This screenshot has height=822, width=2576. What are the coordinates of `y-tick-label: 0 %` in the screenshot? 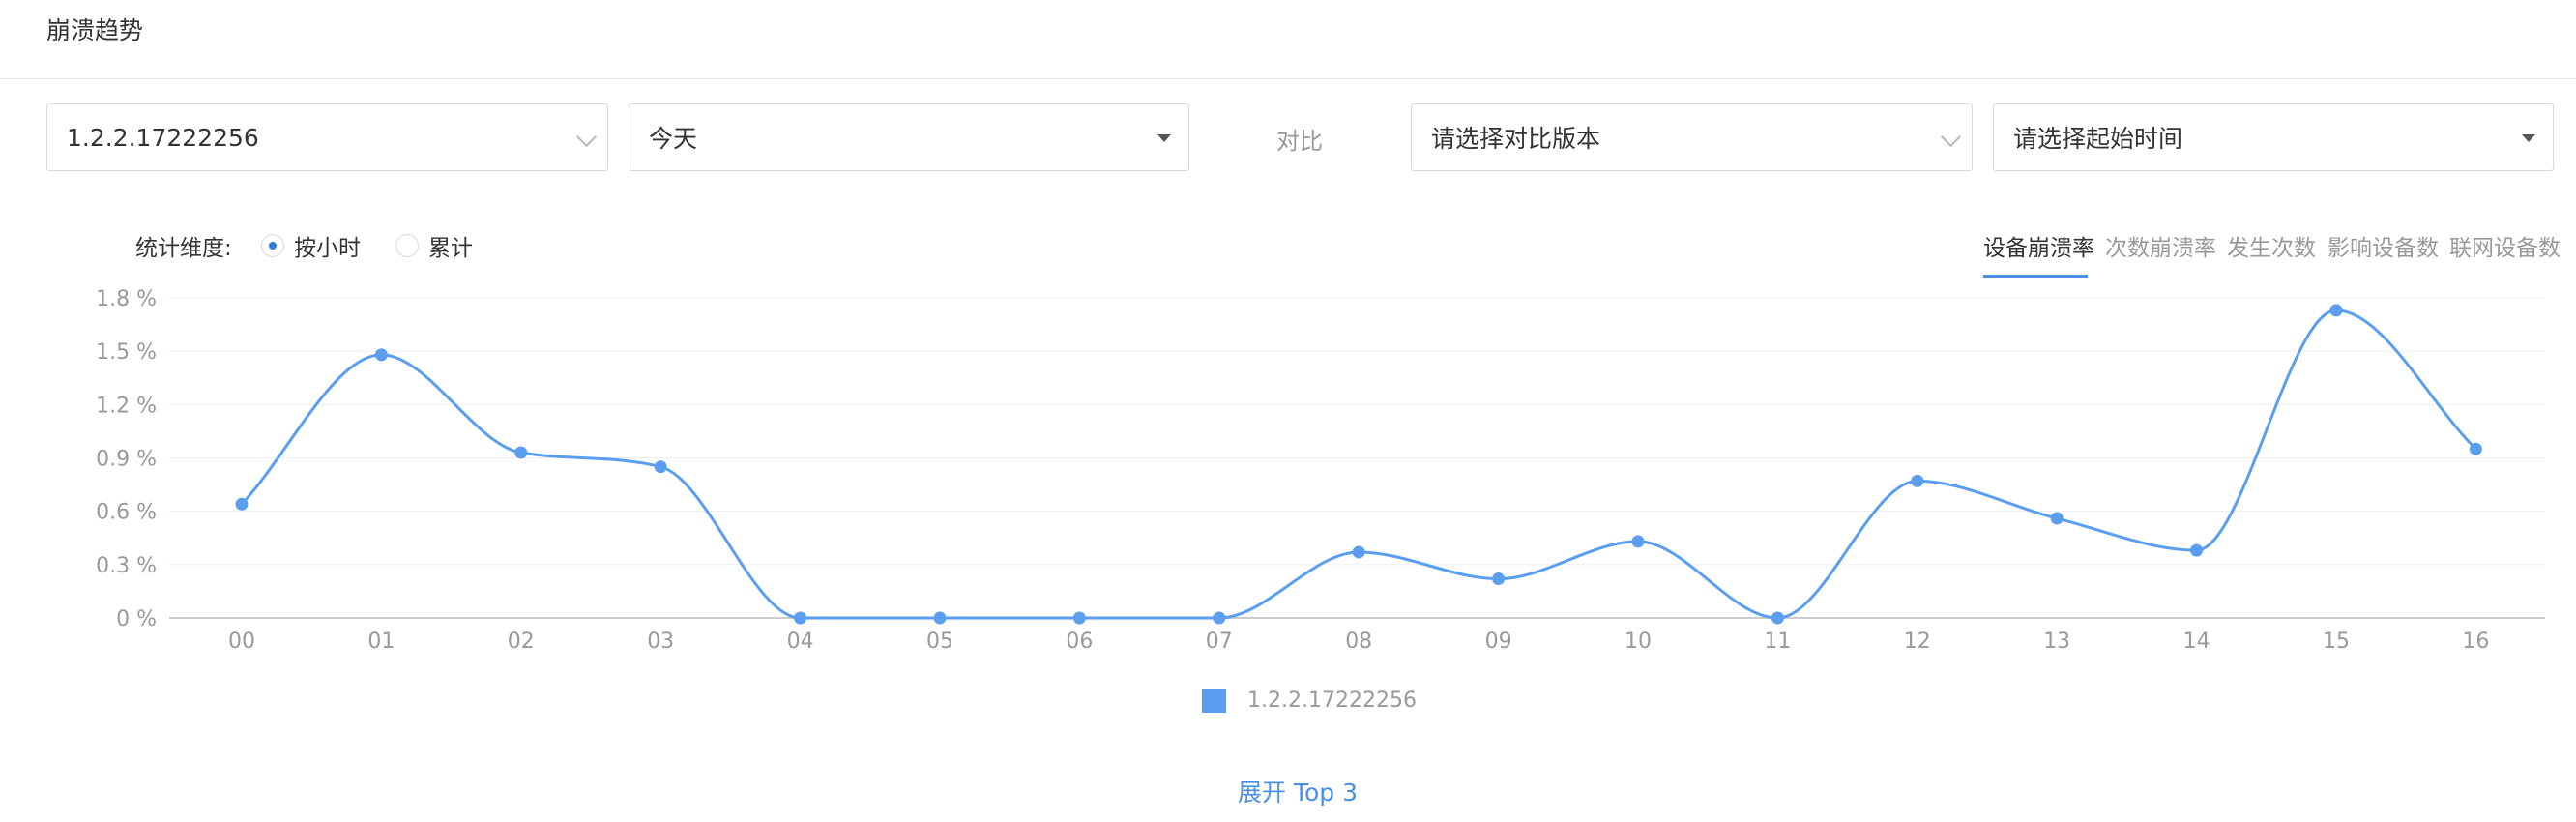 It's located at (136, 619).